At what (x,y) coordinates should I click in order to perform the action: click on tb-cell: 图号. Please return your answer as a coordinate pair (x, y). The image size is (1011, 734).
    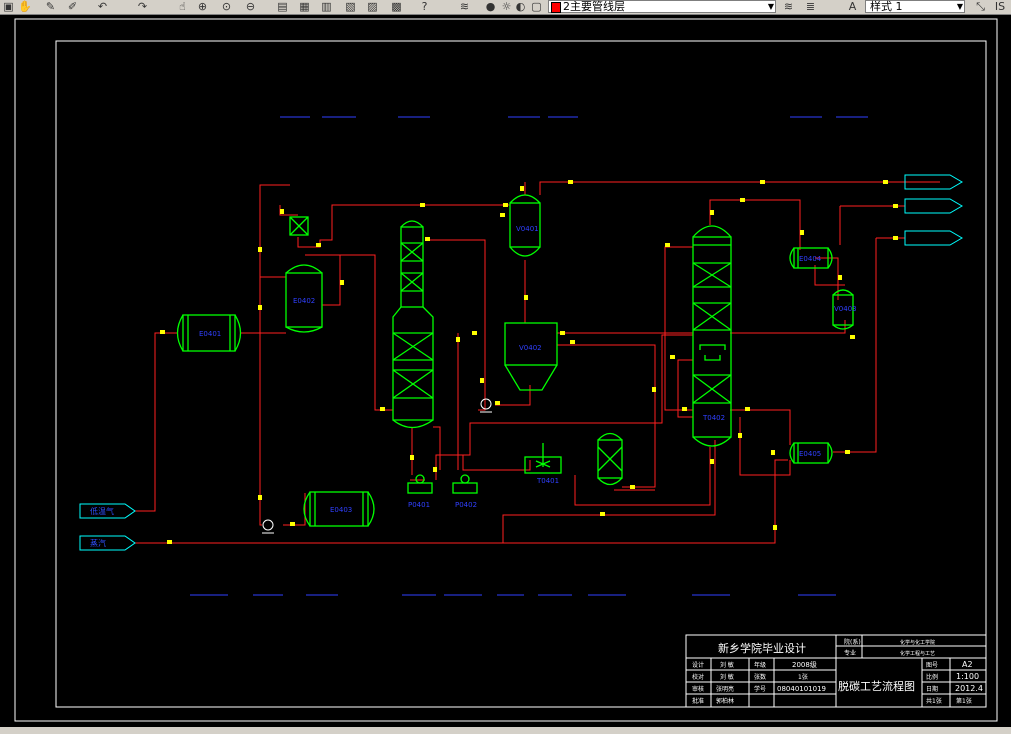
    Looking at the image, I should click on (932, 665).